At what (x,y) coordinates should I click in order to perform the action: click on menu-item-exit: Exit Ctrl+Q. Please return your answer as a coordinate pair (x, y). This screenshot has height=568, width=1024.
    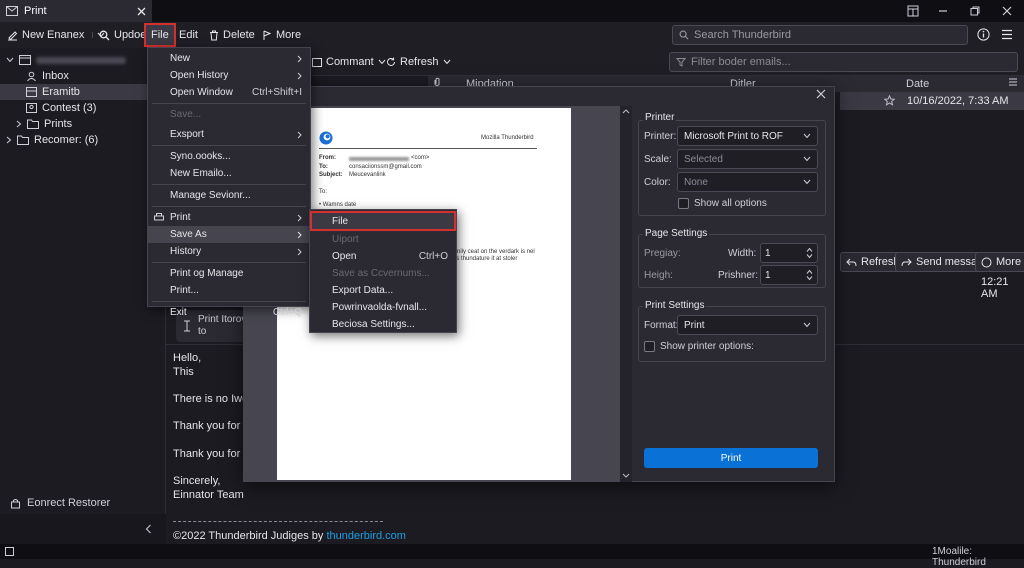
    Looking at the image, I should click on (229, 312).